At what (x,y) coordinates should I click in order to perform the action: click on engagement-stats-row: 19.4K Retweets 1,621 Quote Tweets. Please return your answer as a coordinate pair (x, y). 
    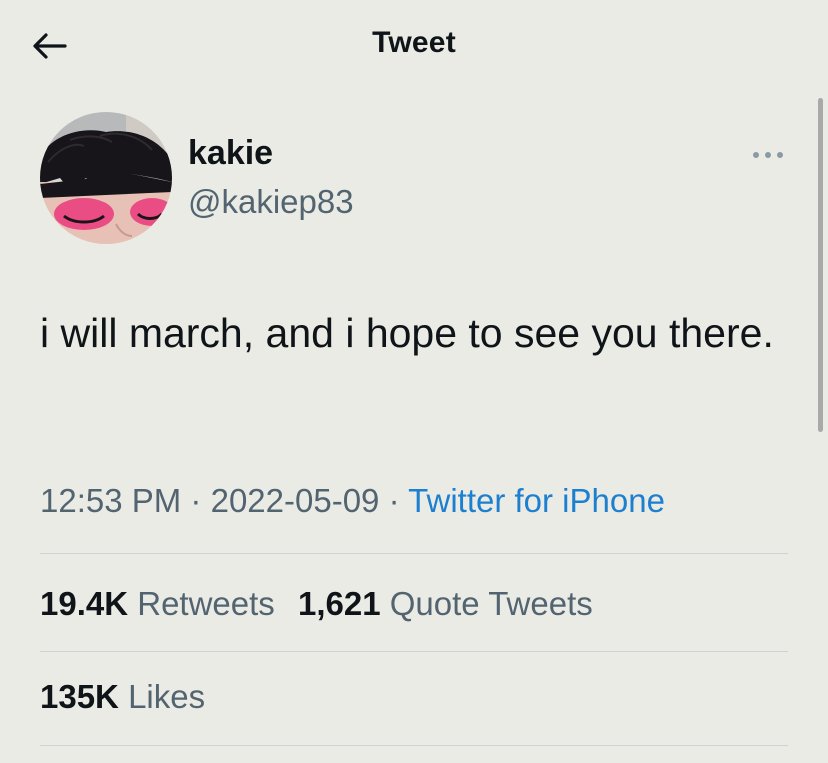
    Looking at the image, I should click on (316, 604).